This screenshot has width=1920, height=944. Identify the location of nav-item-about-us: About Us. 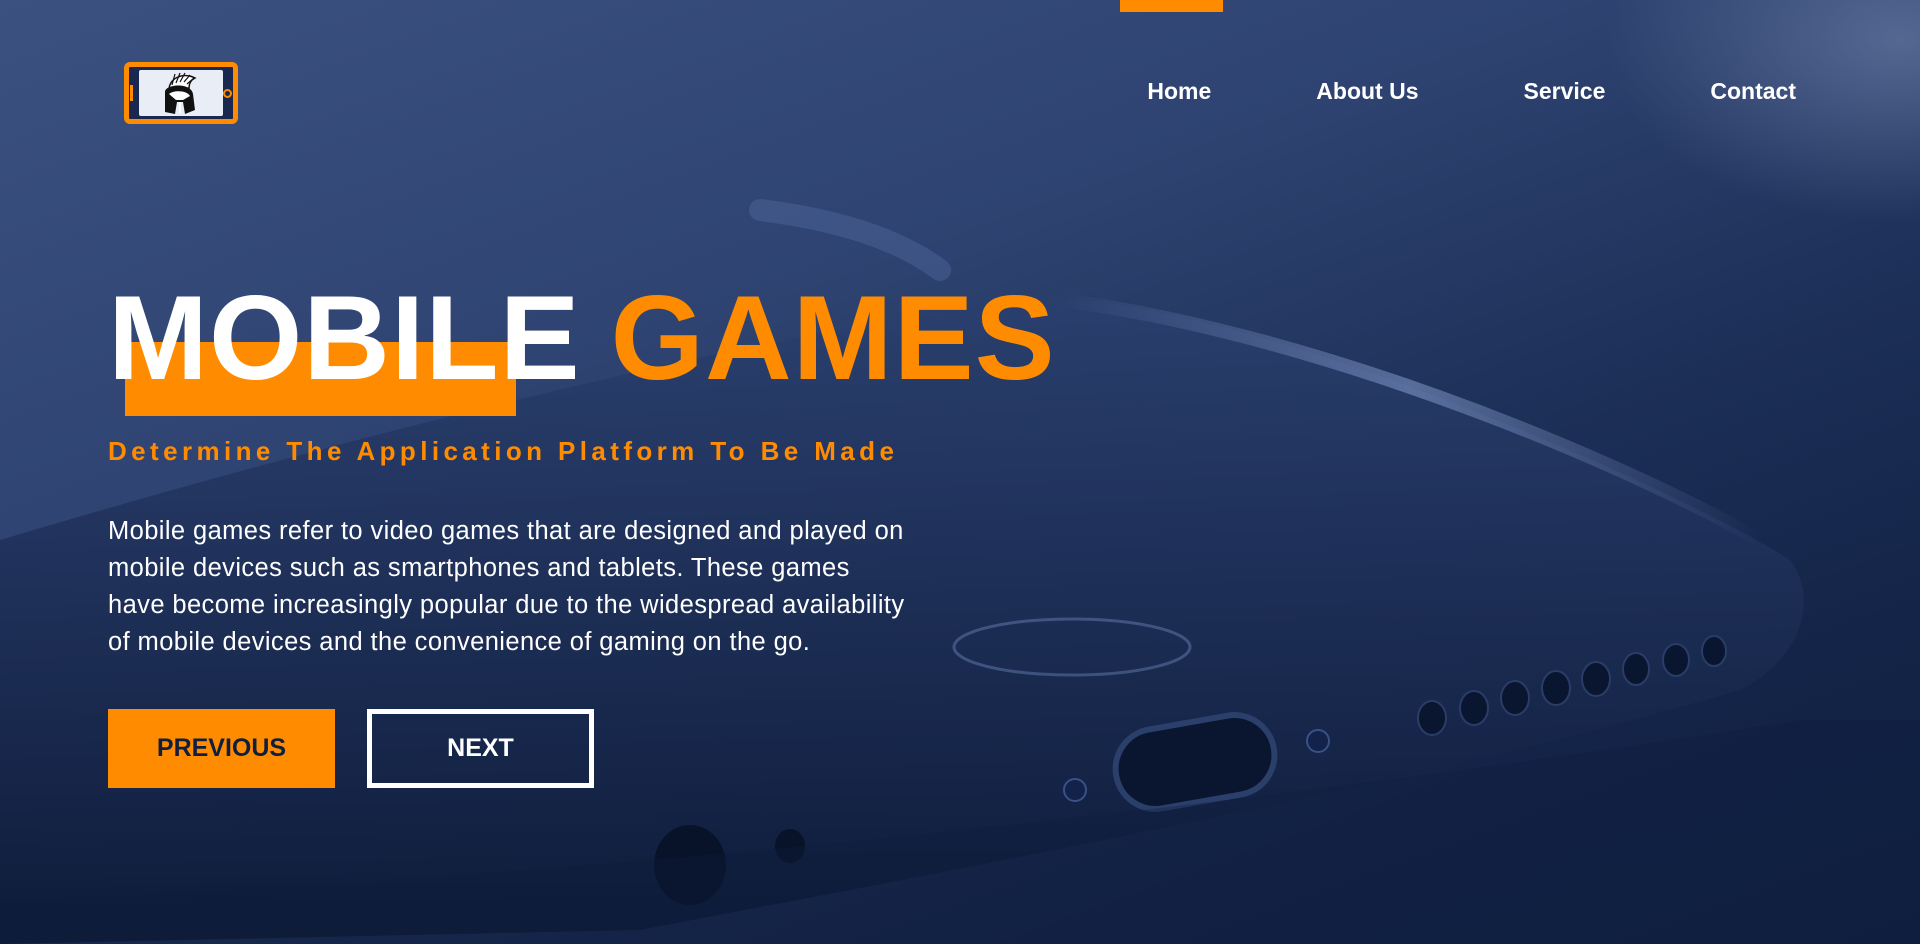
(1367, 91).